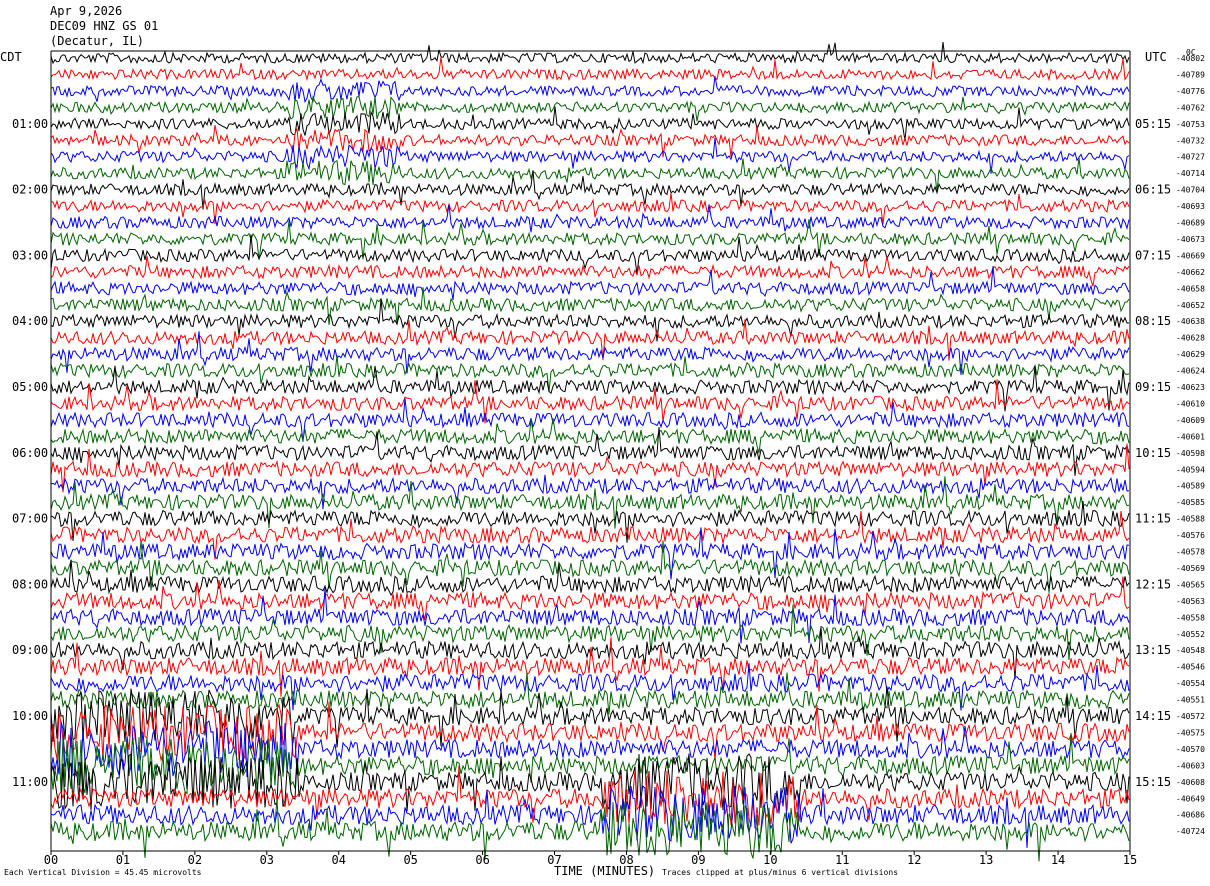 This screenshot has width=1210, height=886. Describe the element at coordinates (1190, 140) in the screenshot. I see `right-value-label: -40732` at that location.